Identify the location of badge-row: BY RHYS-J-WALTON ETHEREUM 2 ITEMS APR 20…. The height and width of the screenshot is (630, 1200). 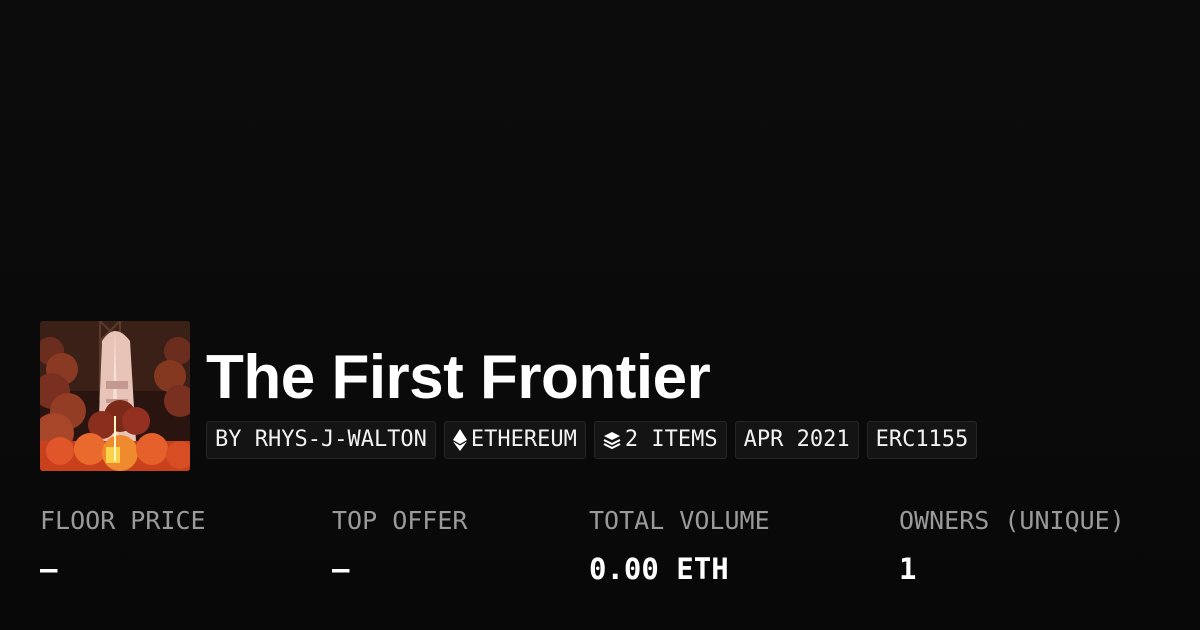
(592, 439).